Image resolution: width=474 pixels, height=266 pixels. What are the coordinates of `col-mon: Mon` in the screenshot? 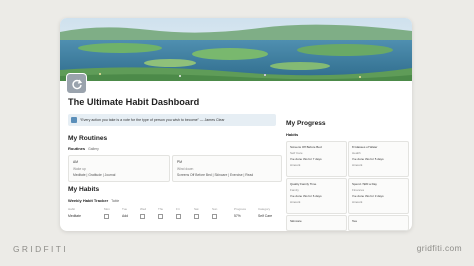 It's located at (107, 209).